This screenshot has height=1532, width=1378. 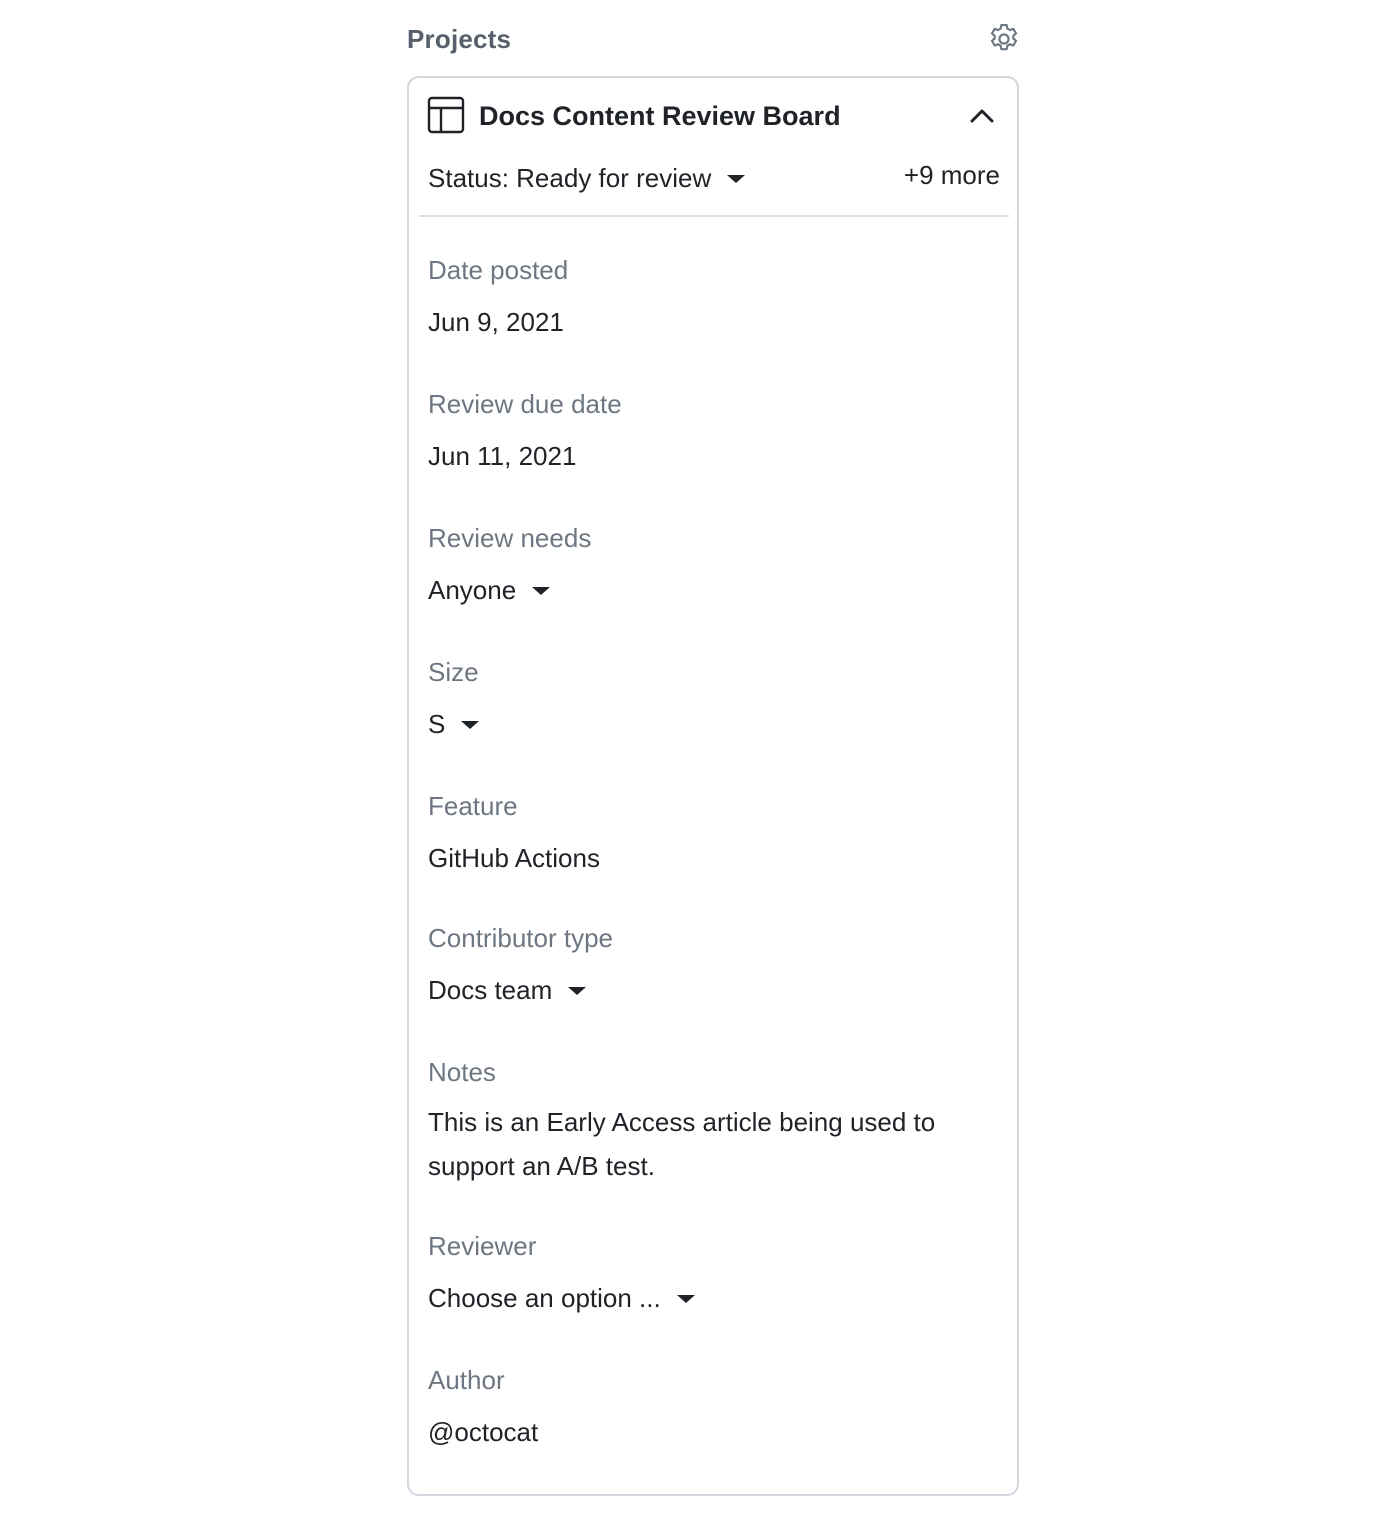 I want to click on field-label: Contributor type, so click(x=520, y=938).